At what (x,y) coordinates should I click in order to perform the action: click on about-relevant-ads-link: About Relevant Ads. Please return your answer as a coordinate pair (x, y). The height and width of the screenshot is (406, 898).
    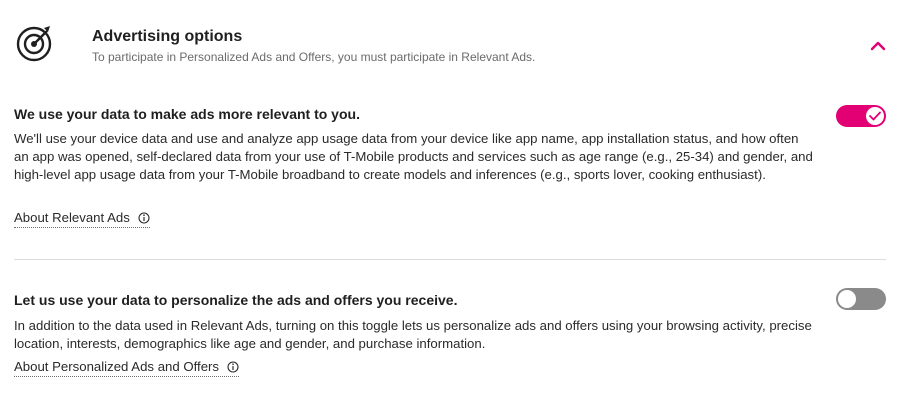
    Looking at the image, I should click on (82, 219).